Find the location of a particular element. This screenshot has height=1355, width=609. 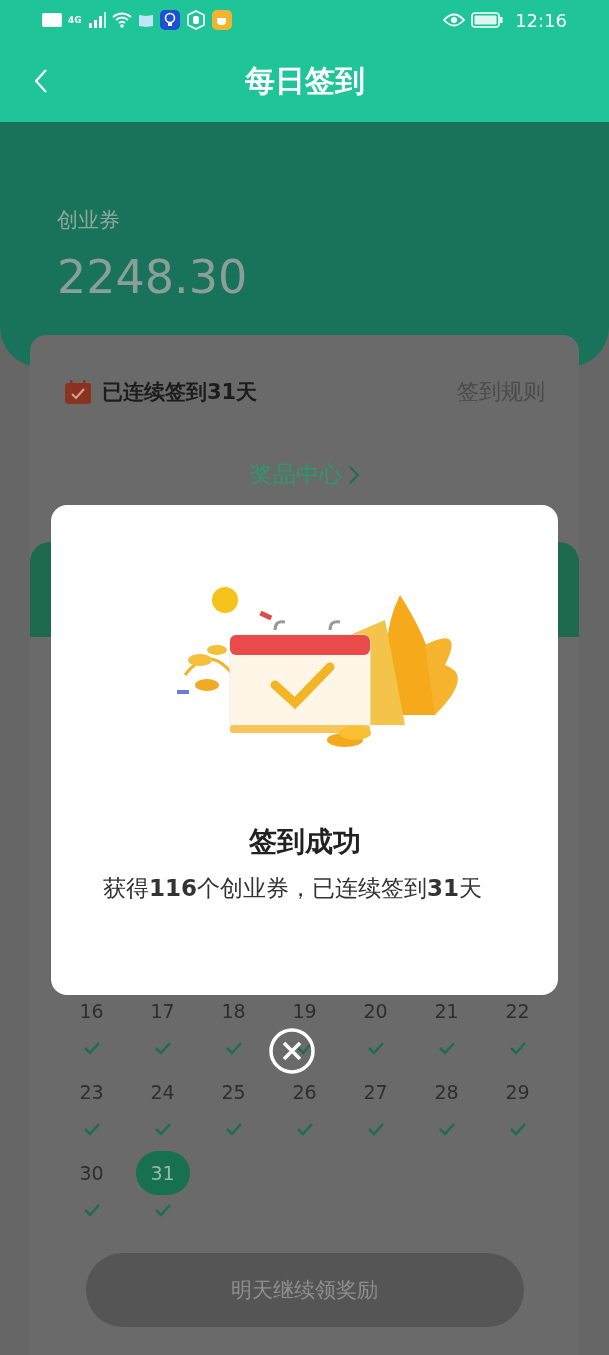

page-title: 每日签到 is located at coordinates (304, 80).